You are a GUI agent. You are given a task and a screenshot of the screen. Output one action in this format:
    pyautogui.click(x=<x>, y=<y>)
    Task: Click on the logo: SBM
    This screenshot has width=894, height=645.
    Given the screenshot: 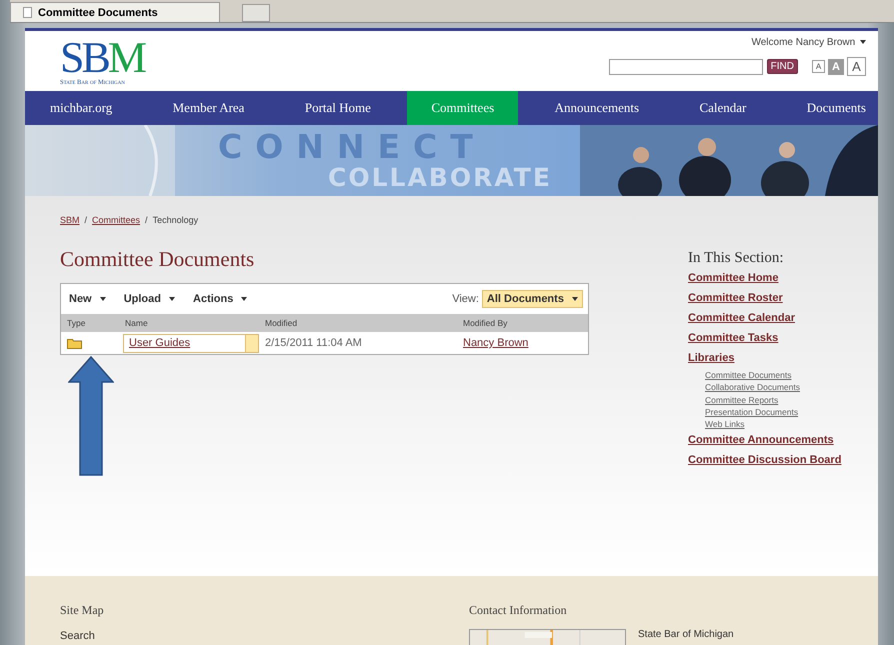 What is the action you would take?
    pyautogui.click(x=102, y=58)
    